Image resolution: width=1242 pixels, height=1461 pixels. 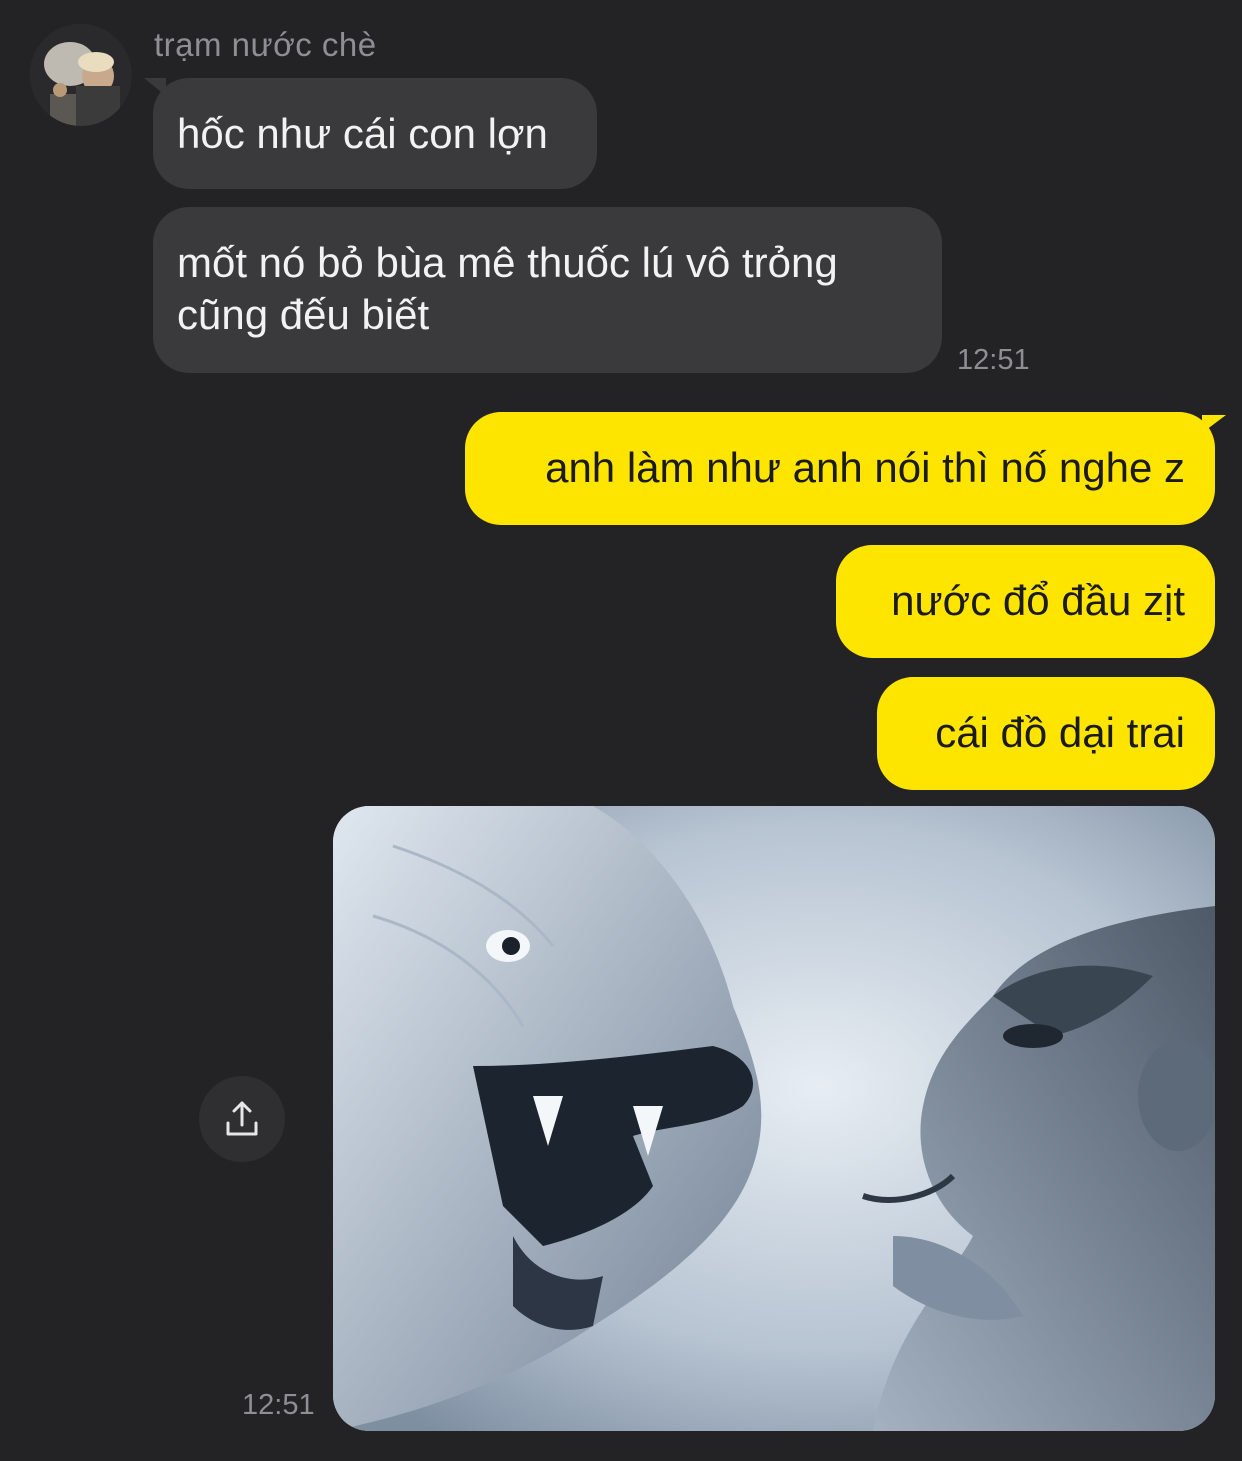 I want to click on outgoing-message-bubble: nước đổ đầu zịt, so click(x=1025, y=601).